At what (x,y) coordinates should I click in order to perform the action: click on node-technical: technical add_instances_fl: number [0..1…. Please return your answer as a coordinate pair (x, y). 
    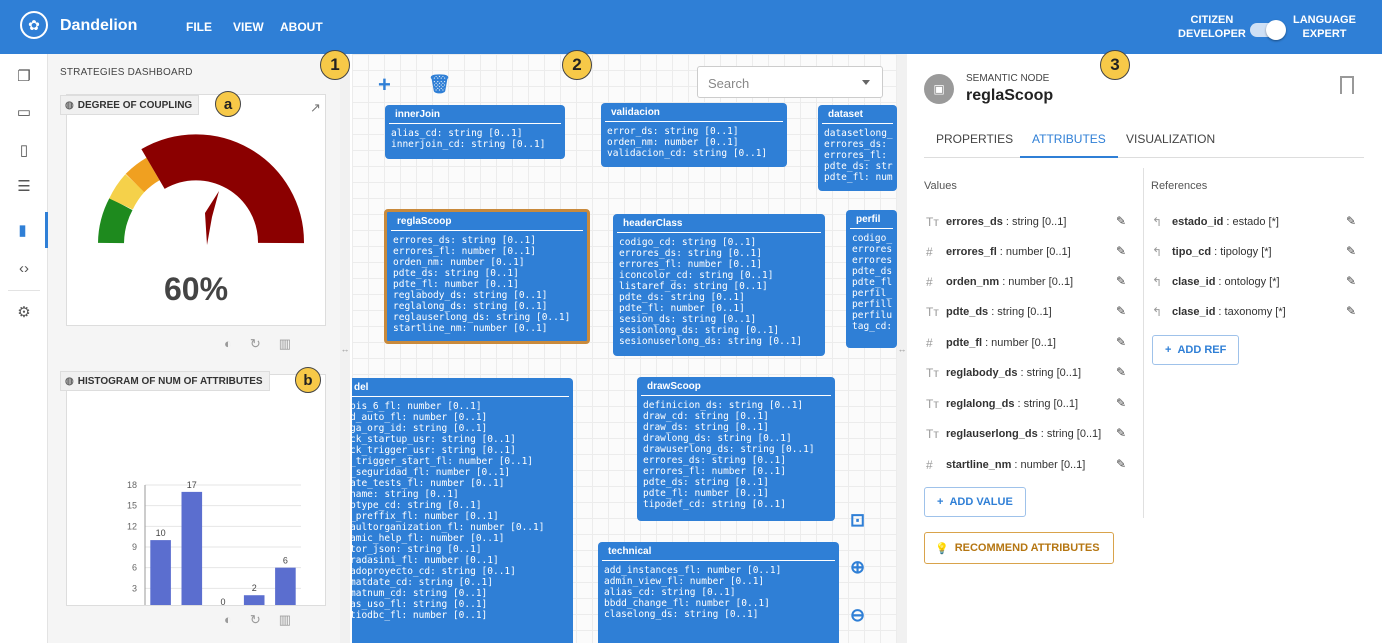
    Looking at the image, I should click on (718, 592).